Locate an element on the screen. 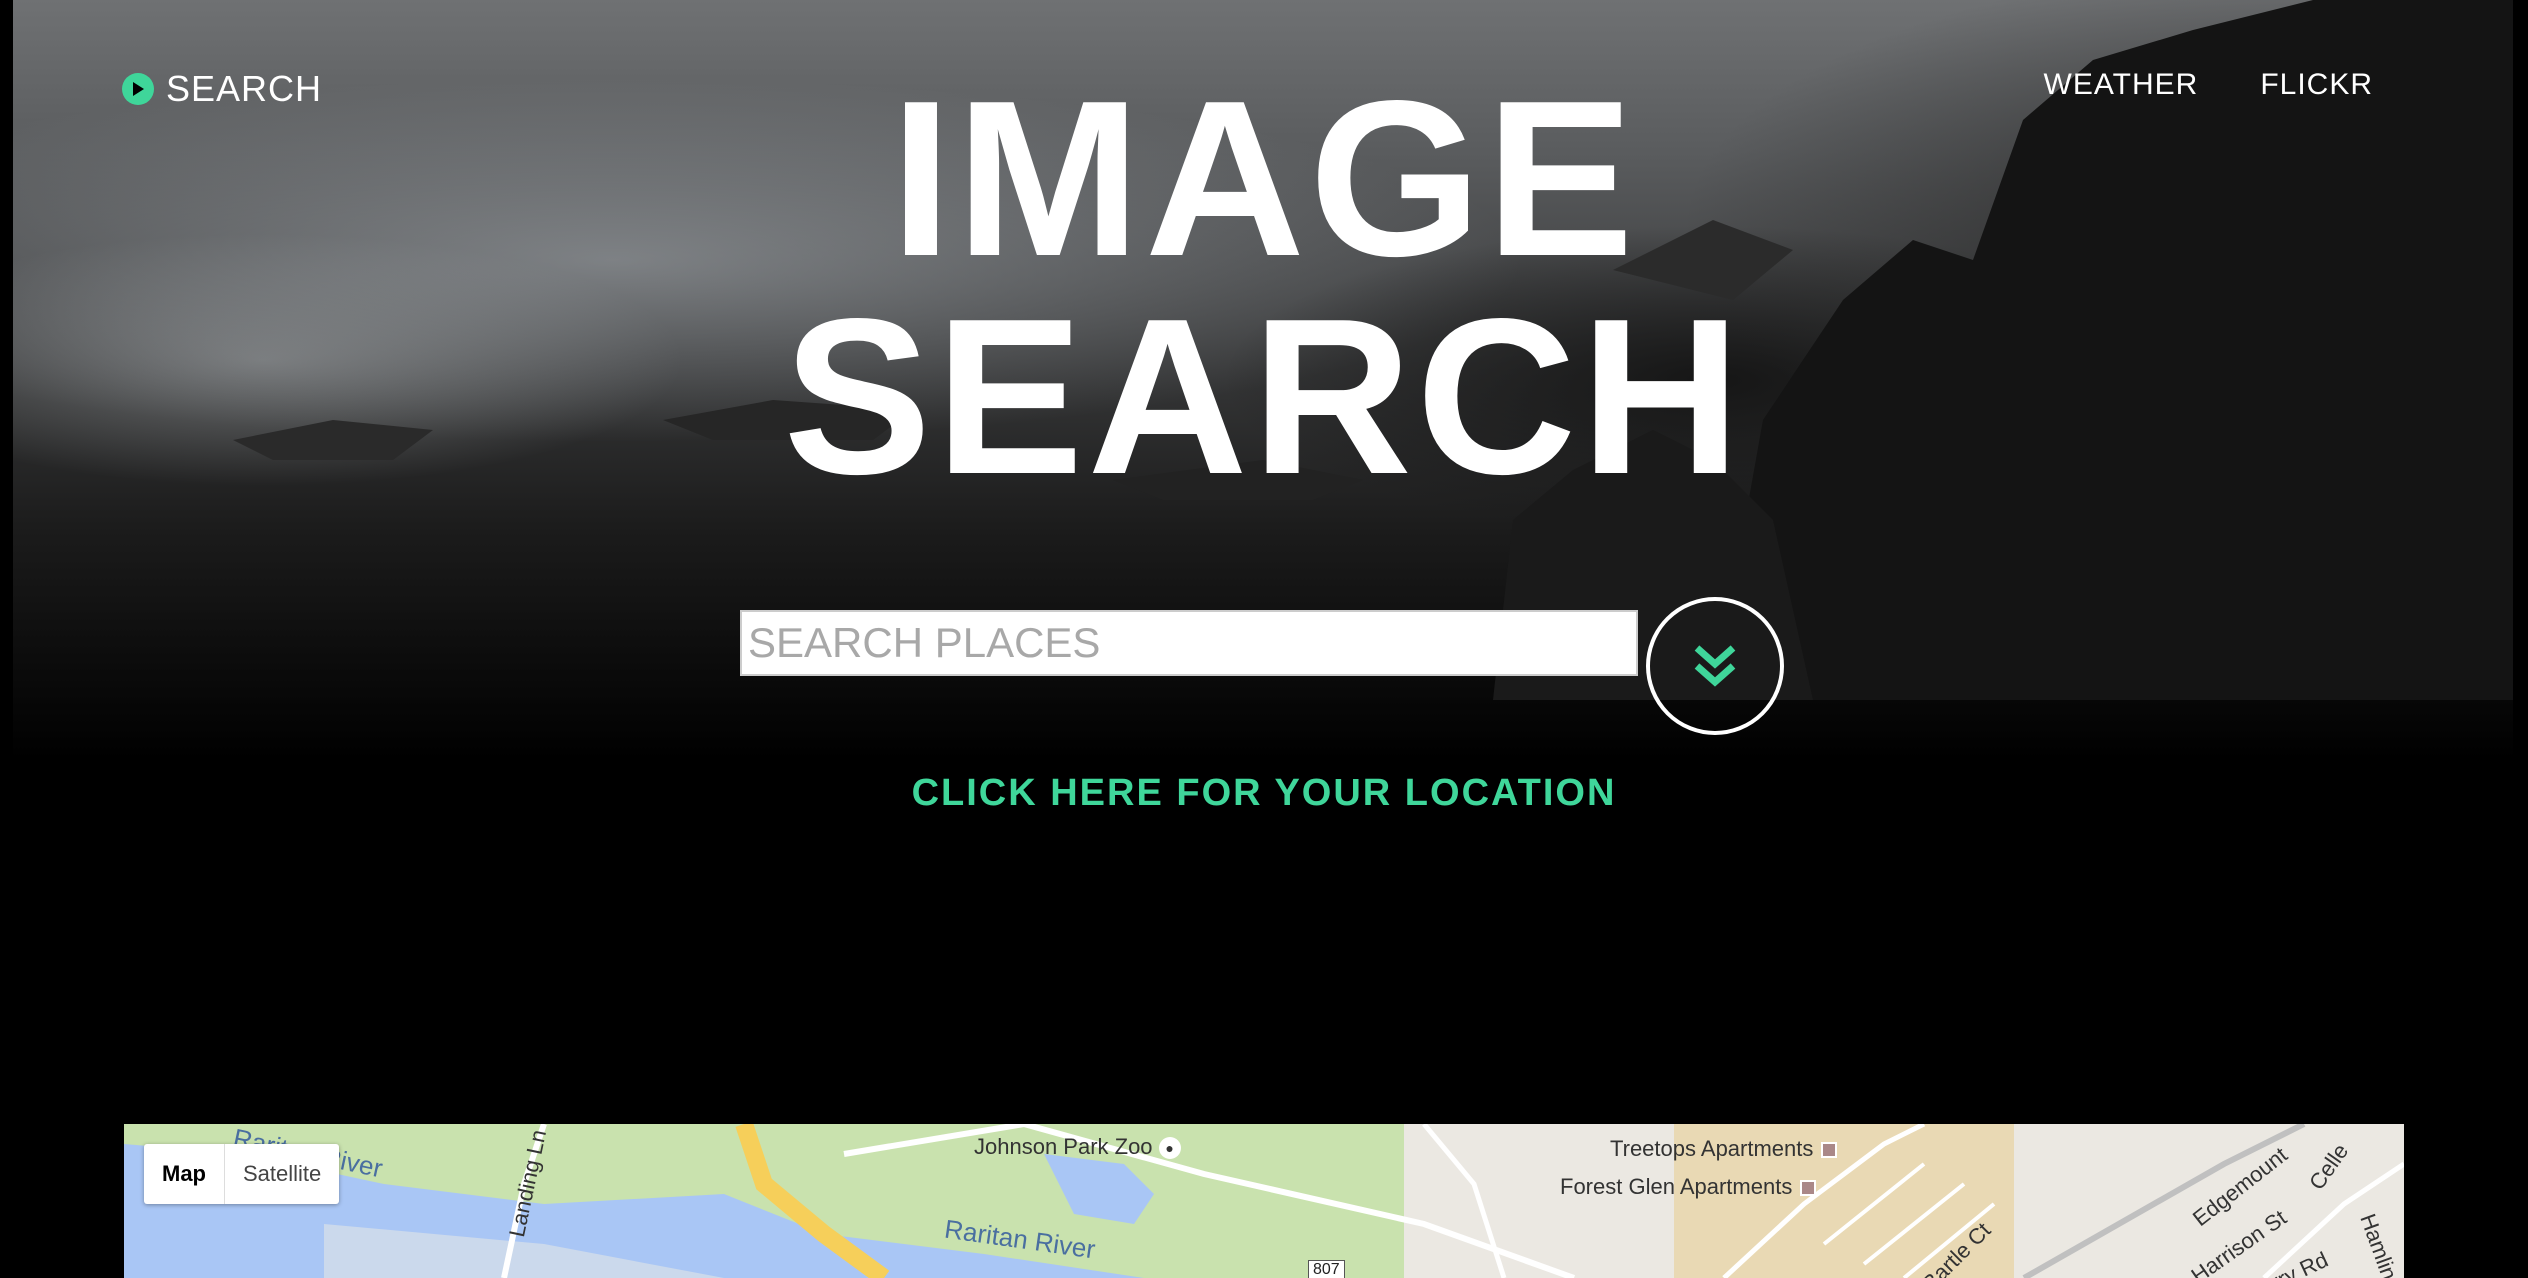 The height and width of the screenshot is (1278, 2528). map-tiles is located at coordinates (1264, 1201).